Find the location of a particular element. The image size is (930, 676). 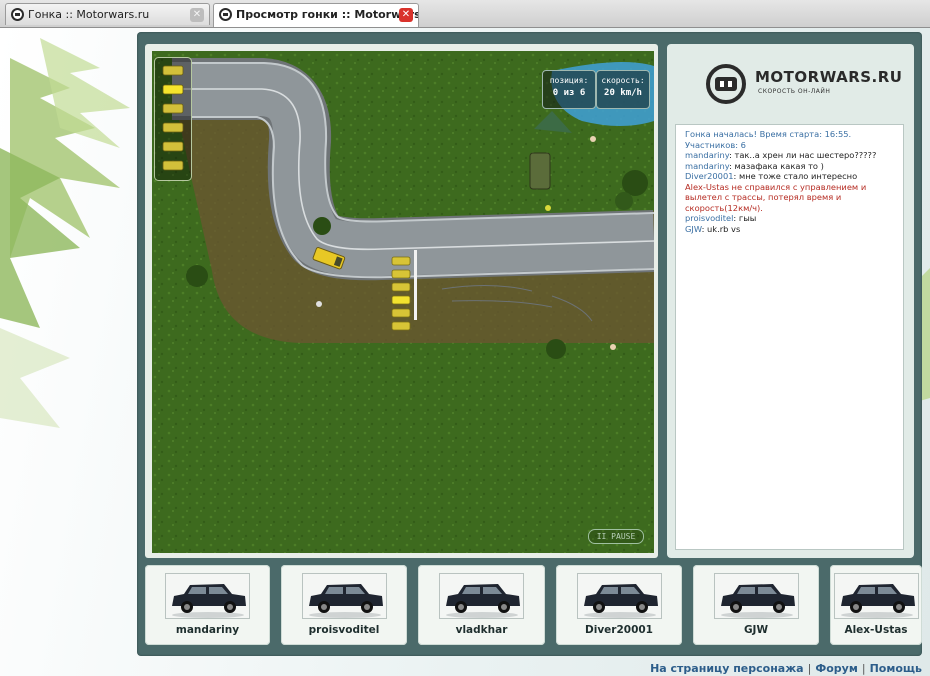

chat-message: proisvoditel: гыы is located at coordinates (721, 218).